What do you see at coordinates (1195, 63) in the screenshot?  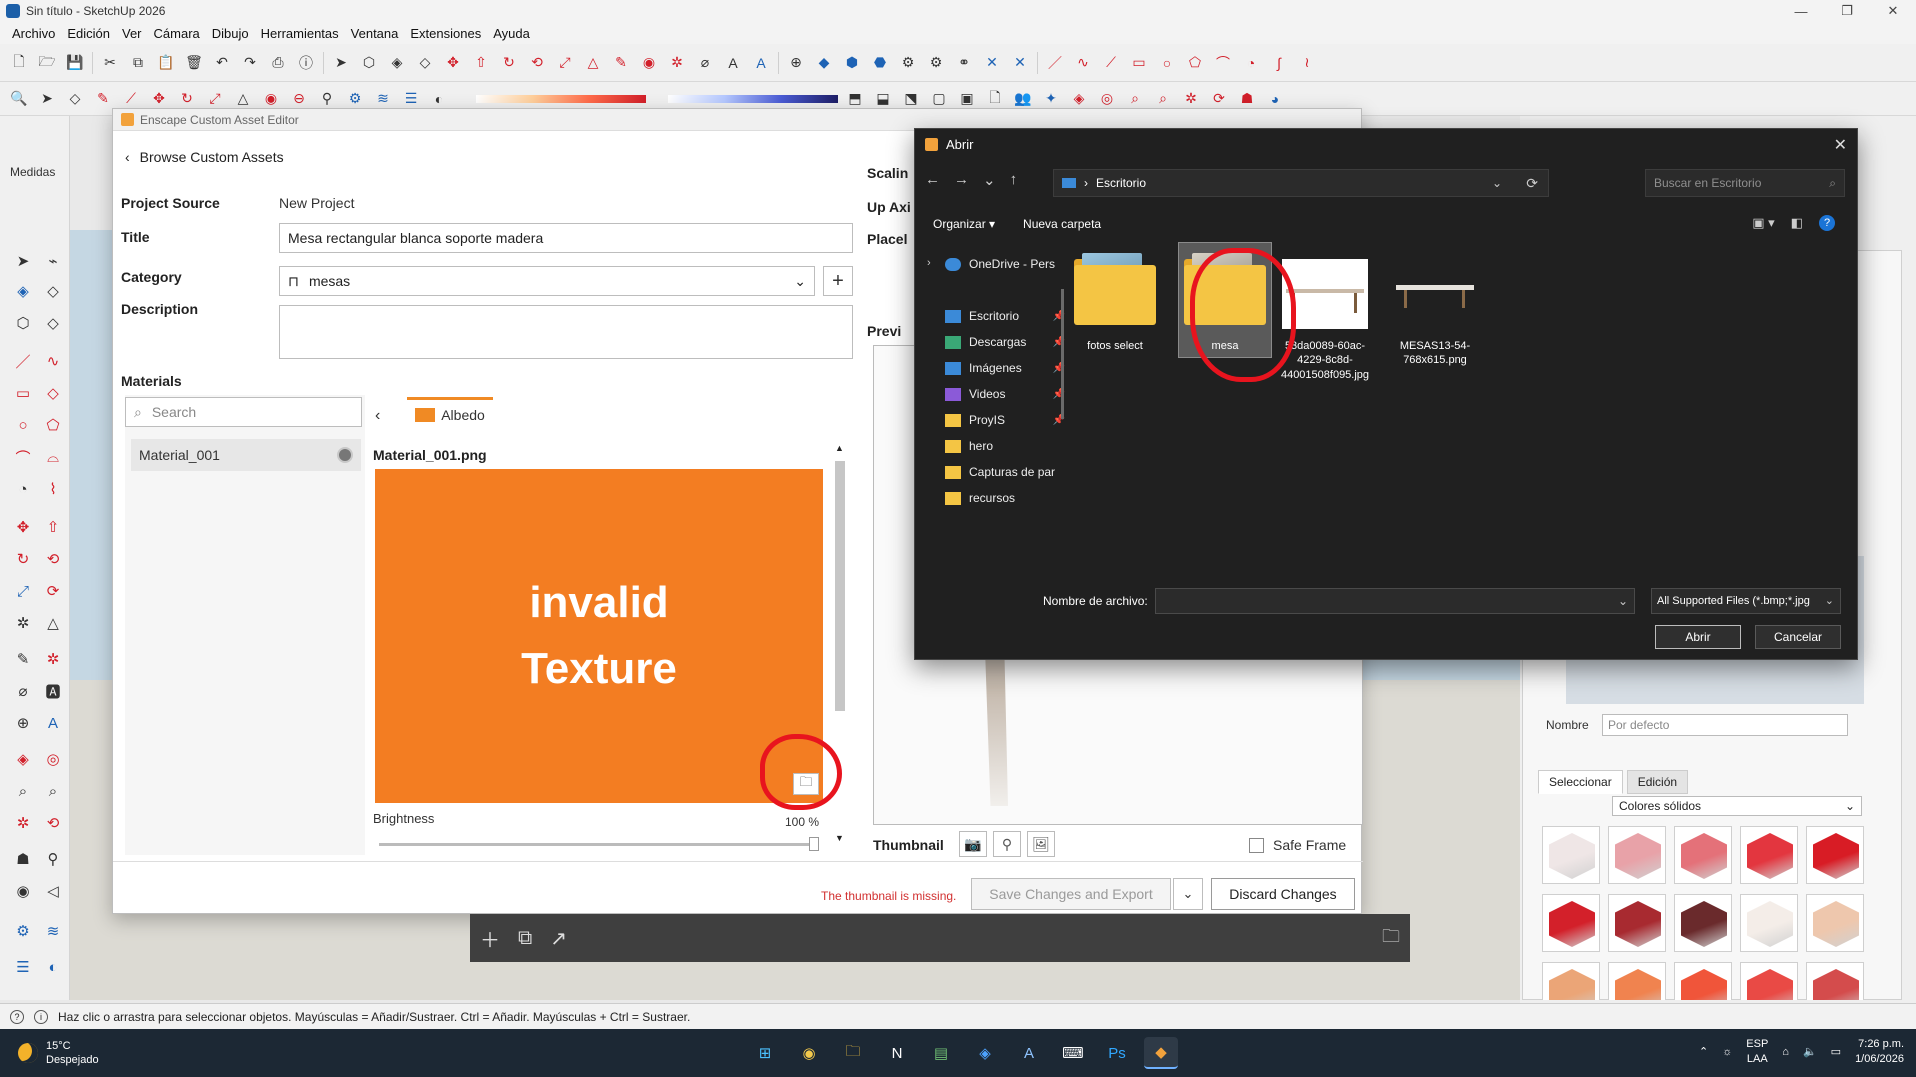 I see `polygon-tool-icon: ⬠` at bounding box center [1195, 63].